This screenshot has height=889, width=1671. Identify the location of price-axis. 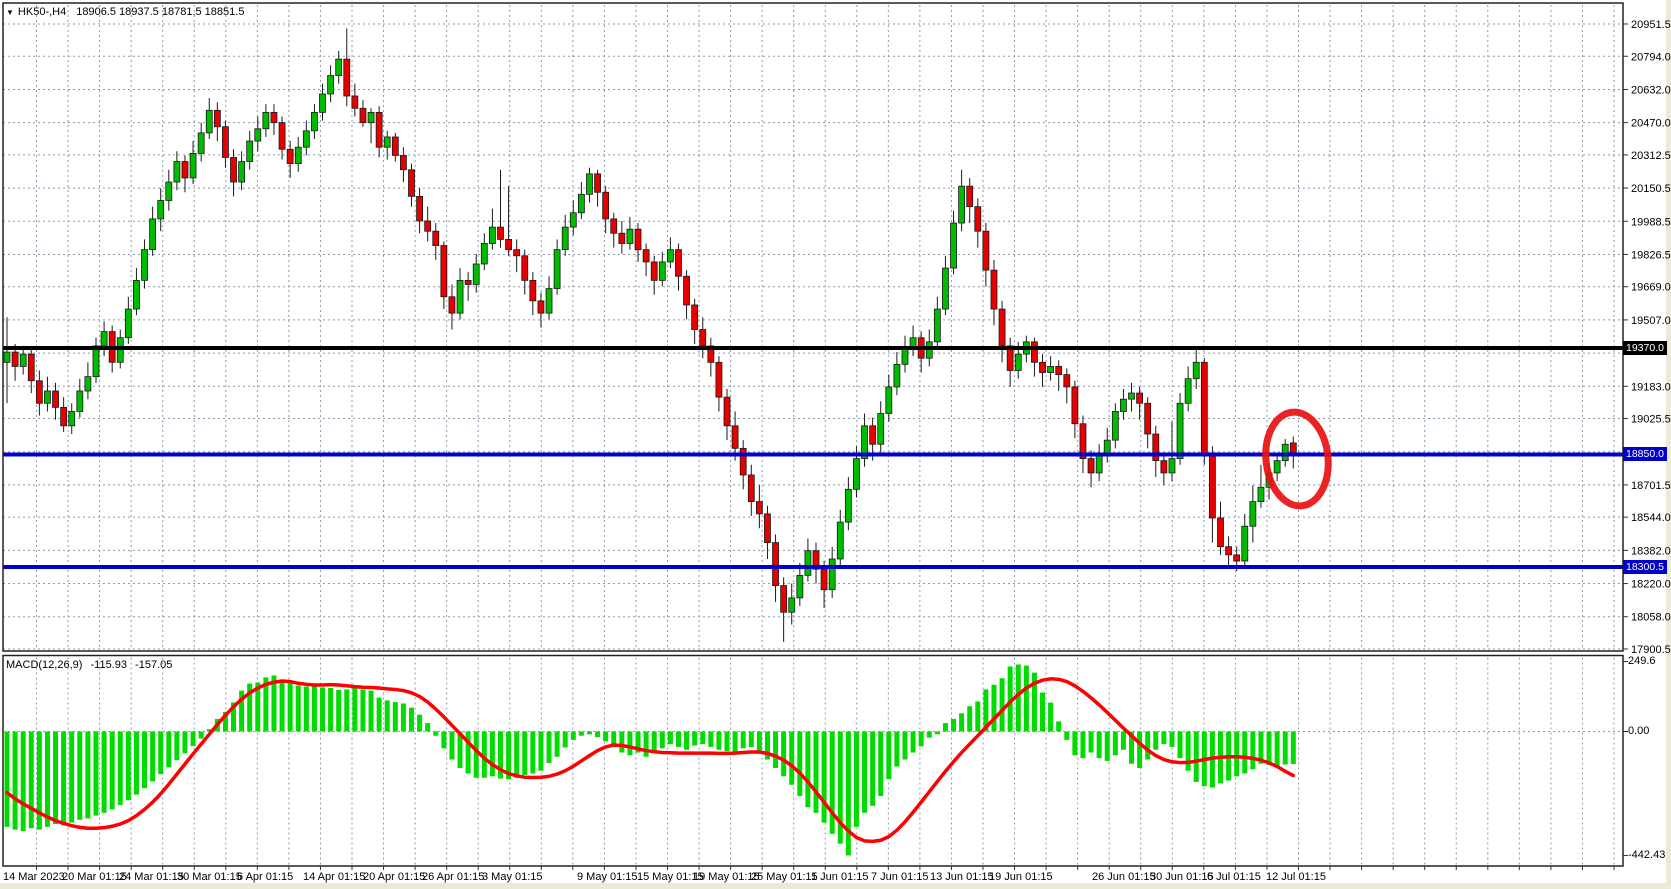
(1645, 434).